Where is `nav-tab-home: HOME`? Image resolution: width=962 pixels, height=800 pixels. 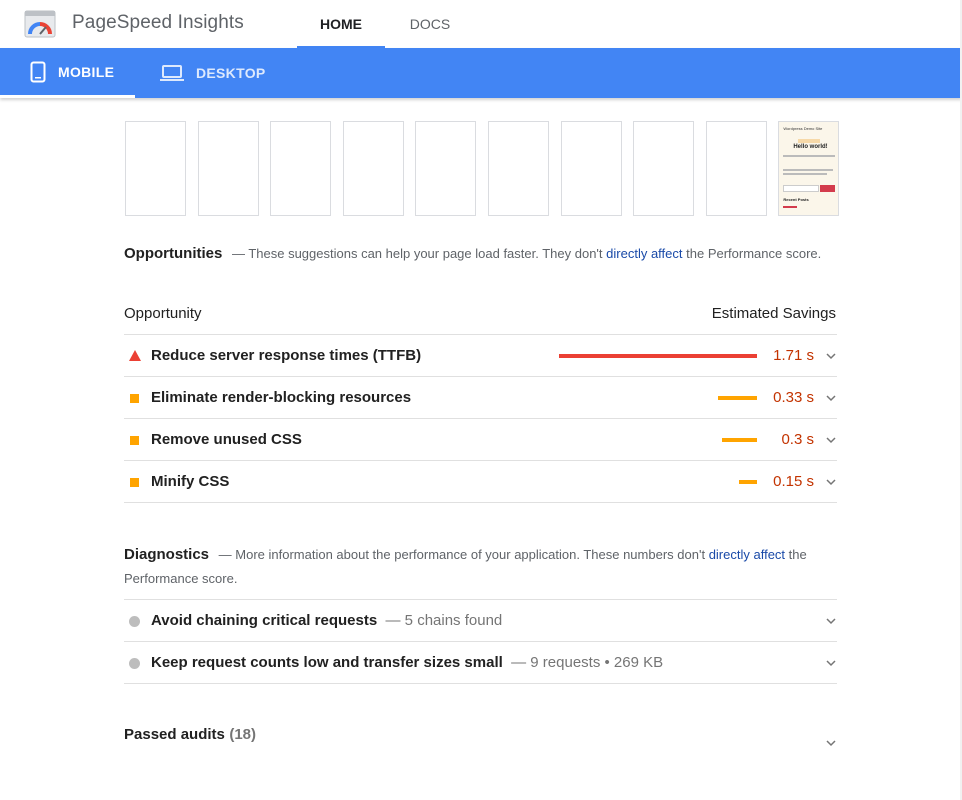 nav-tab-home: HOME is located at coordinates (341, 24).